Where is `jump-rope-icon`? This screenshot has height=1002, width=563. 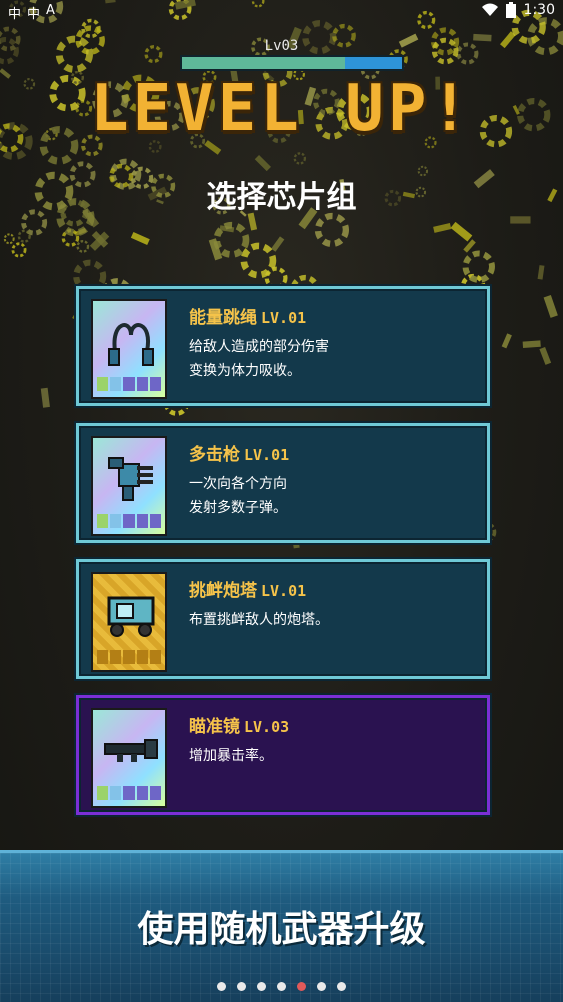 jump-rope-icon is located at coordinates (131, 344).